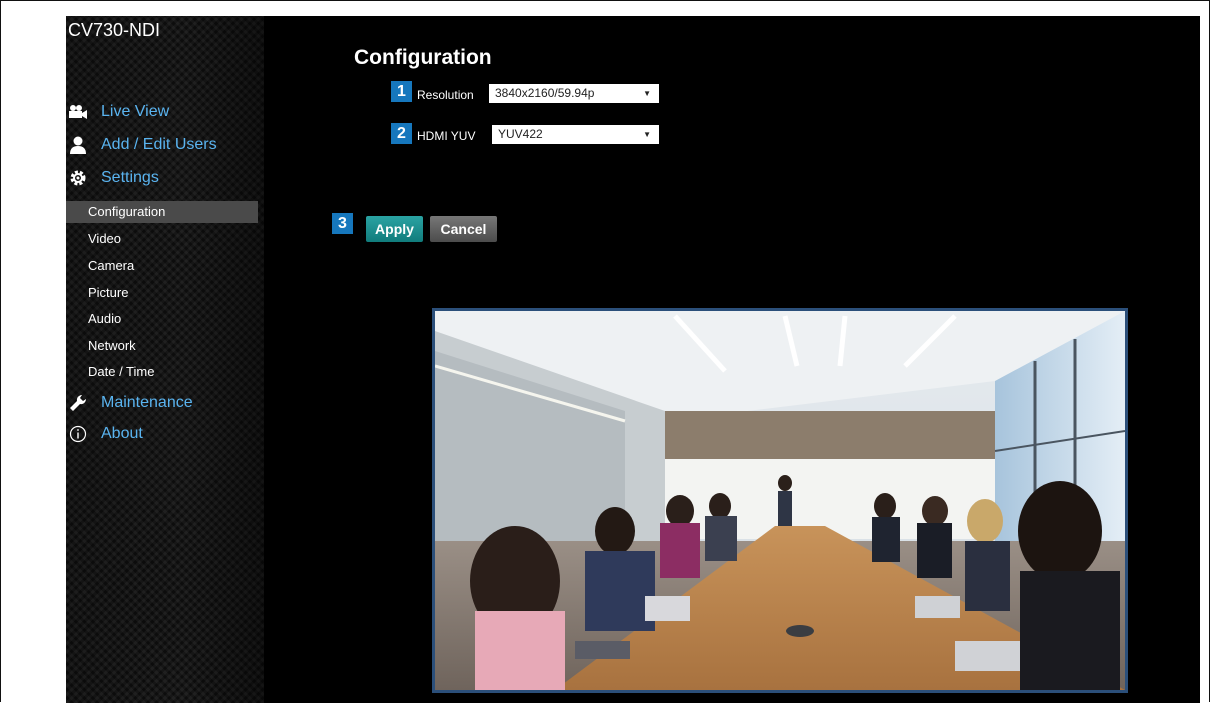 This screenshot has width=1212, height=703. Describe the element at coordinates (162, 346) in the screenshot. I see `nav-sub-network: Network` at that location.